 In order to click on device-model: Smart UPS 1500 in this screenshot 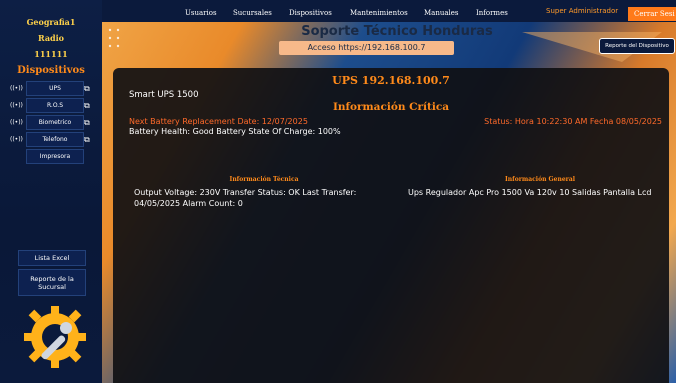, I will do `click(164, 95)`.